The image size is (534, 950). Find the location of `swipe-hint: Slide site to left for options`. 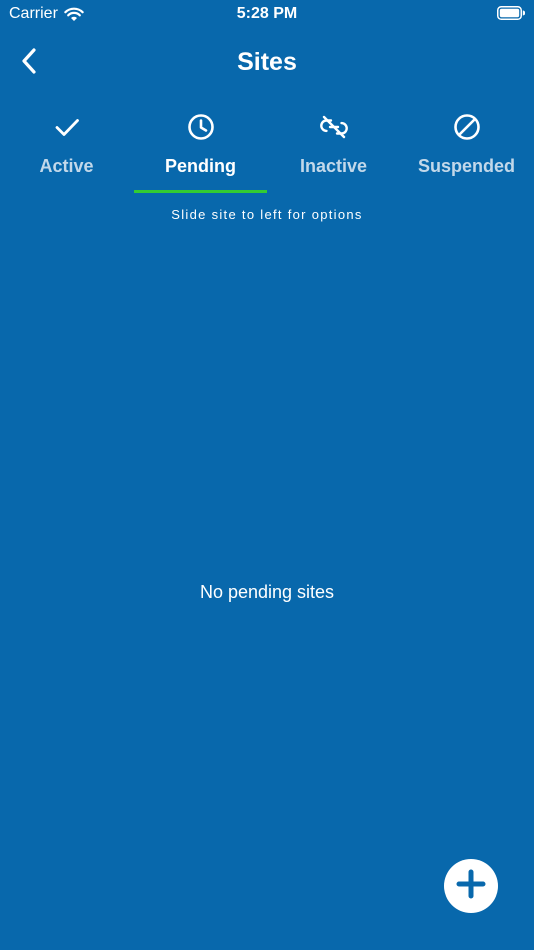

swipe-hint: Slide site to left for options is located at coordinates (267, 214).